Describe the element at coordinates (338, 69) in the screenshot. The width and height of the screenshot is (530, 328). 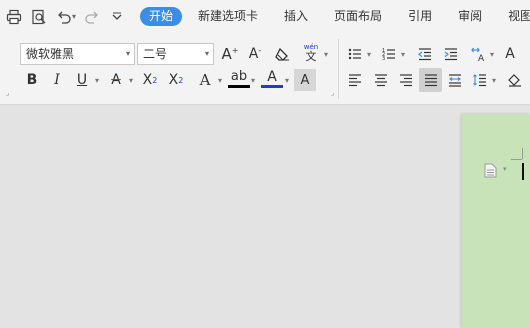
I see `group-divider` at that location.